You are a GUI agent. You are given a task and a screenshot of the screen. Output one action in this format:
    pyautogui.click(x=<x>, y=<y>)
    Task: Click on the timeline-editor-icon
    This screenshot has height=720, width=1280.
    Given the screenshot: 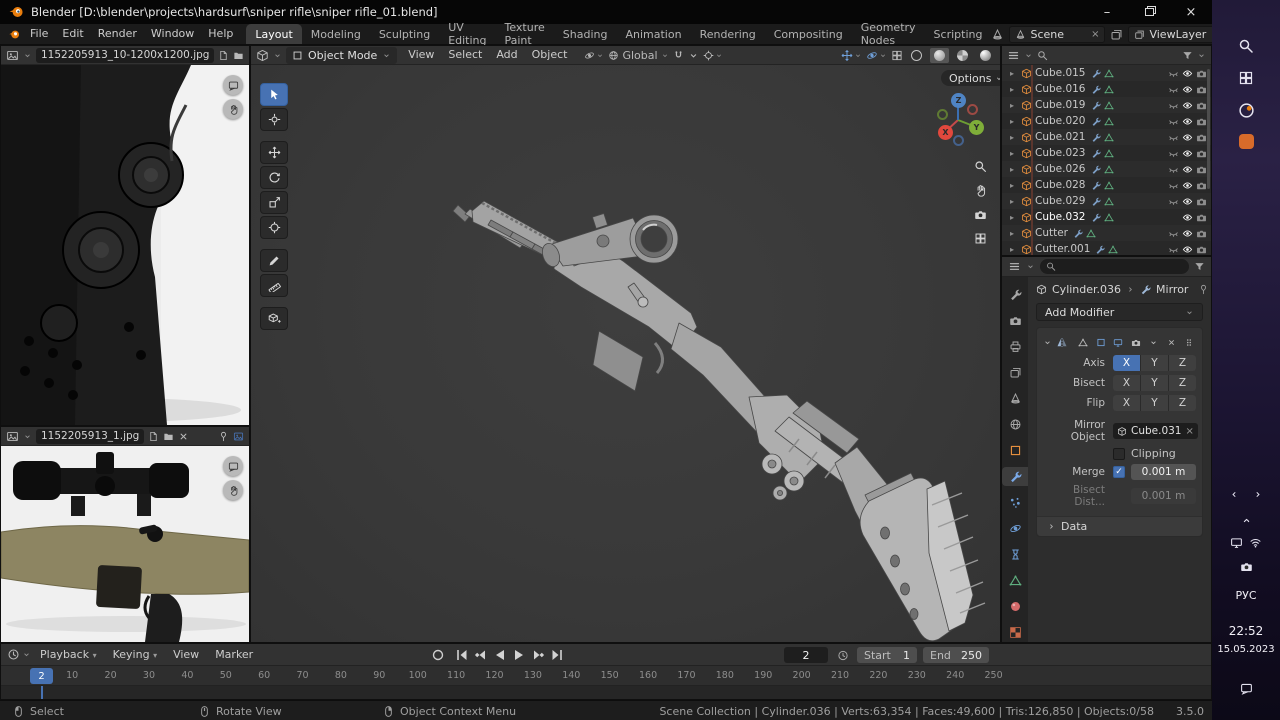 What is the action you would take?
    pyautogui.click(x=13, y=654)
    